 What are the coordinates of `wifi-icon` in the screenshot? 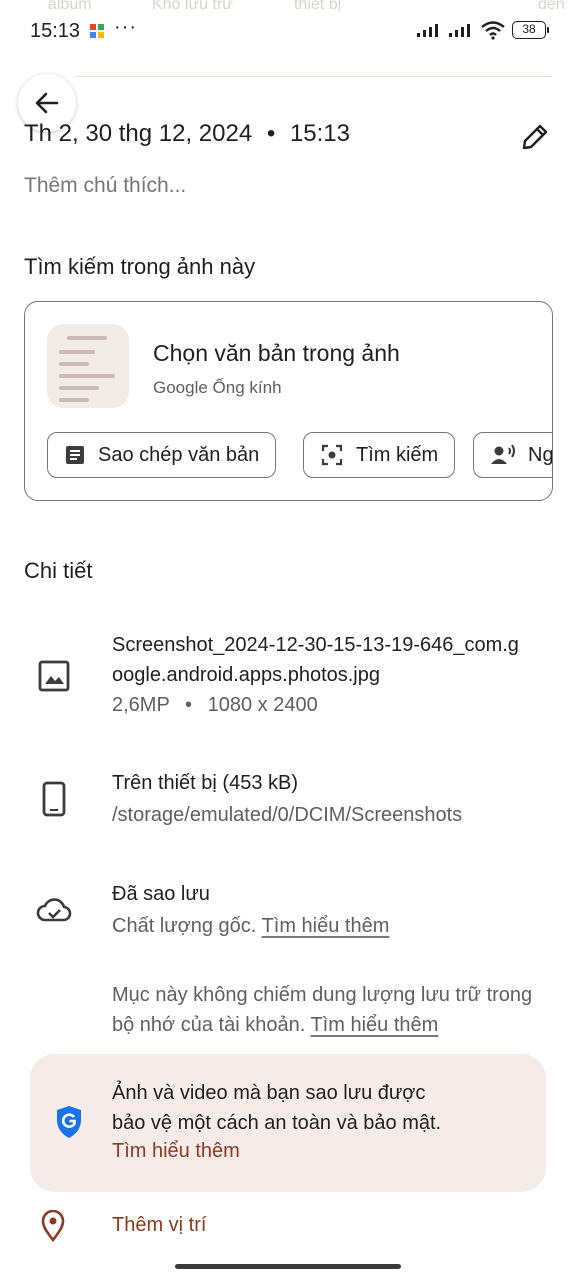 It's located at (493, 30).